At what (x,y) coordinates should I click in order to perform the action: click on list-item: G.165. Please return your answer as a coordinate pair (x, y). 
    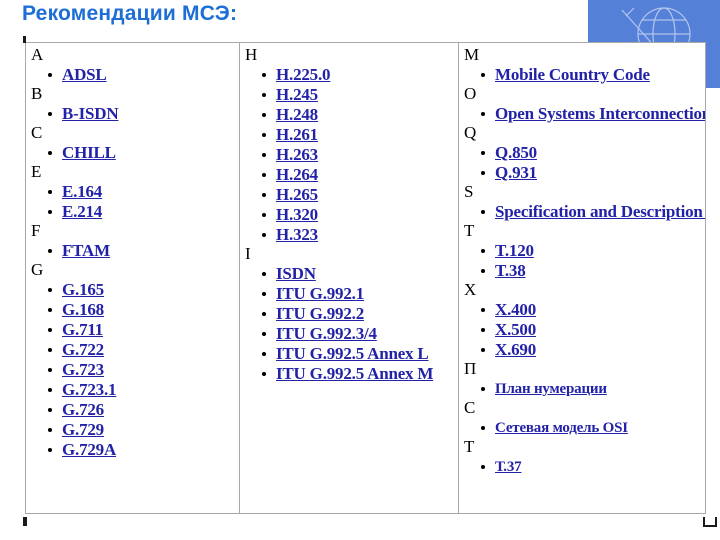
    Looking at the image, I should click on (143, 290).